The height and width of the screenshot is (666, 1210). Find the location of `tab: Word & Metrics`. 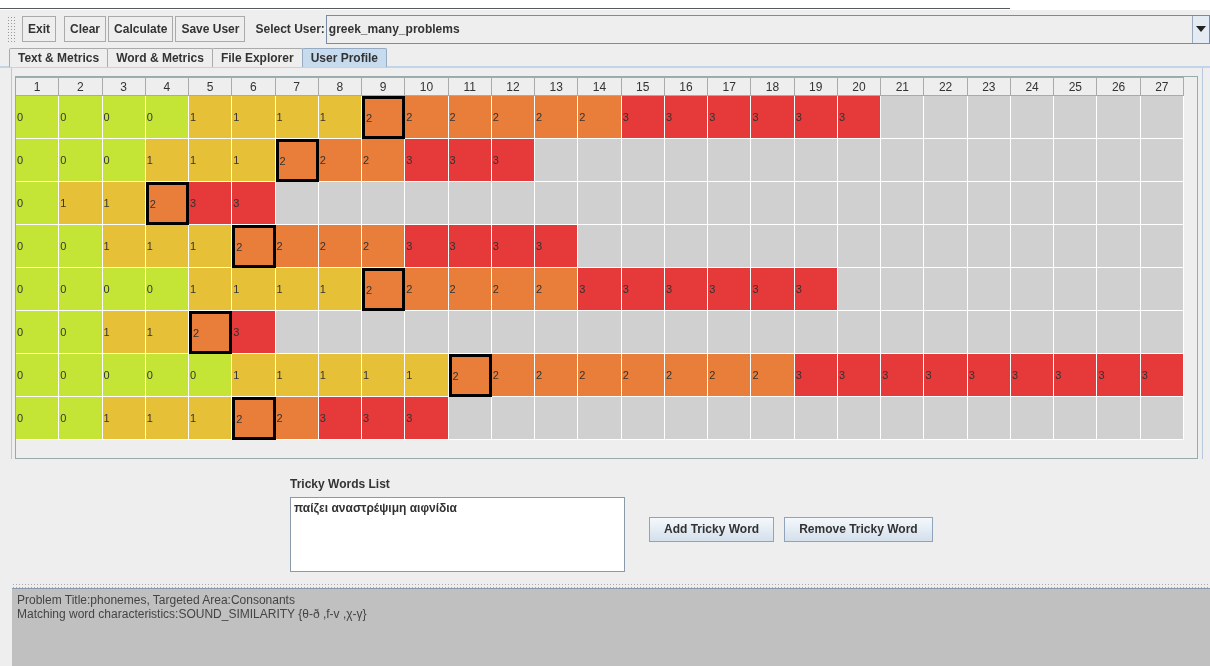

tab: Word & Metrics is located at coordinates (160, 57).